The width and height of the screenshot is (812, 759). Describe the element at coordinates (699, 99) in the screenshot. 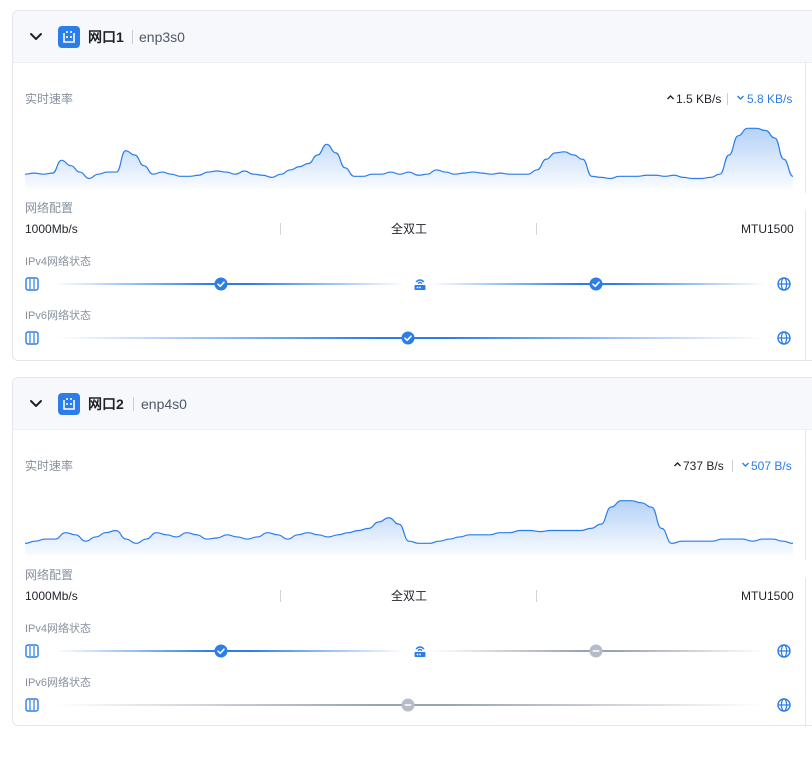

I see `upload-speed: 1.5 KB/s` at that location.